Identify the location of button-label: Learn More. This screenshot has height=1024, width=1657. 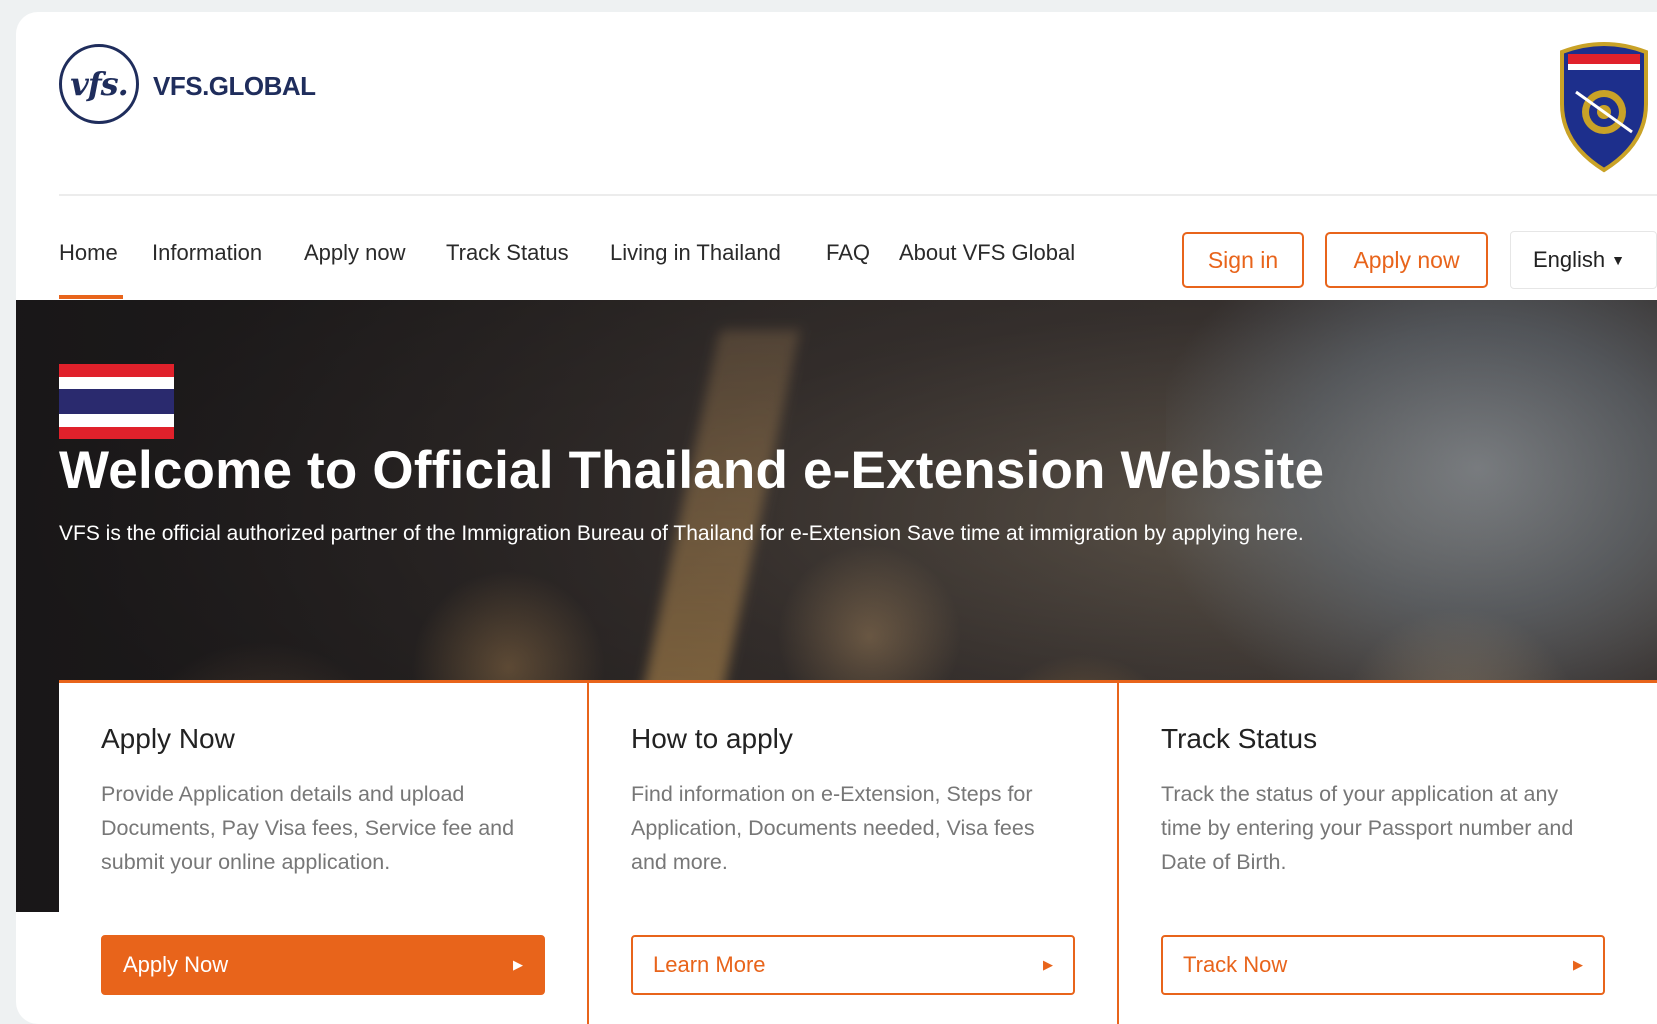
(709, 964).